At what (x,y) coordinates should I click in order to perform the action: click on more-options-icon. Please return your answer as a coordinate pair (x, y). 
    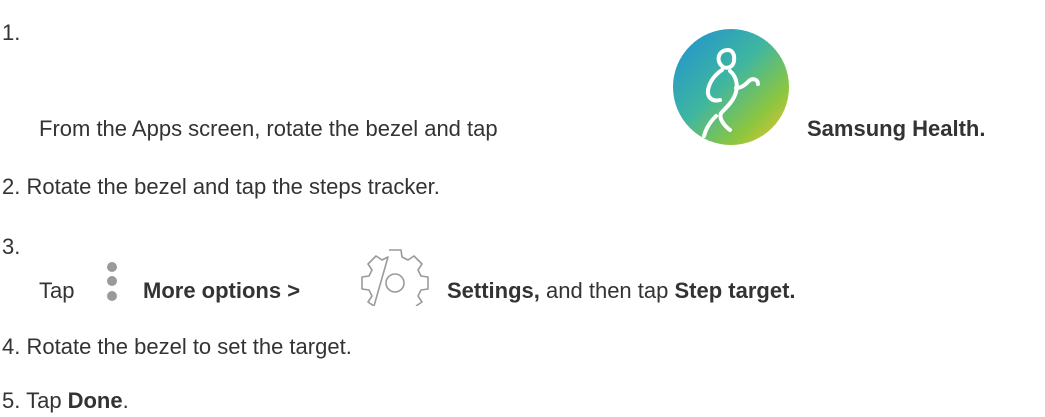
    Looking at the image, I should click on (112, 281).